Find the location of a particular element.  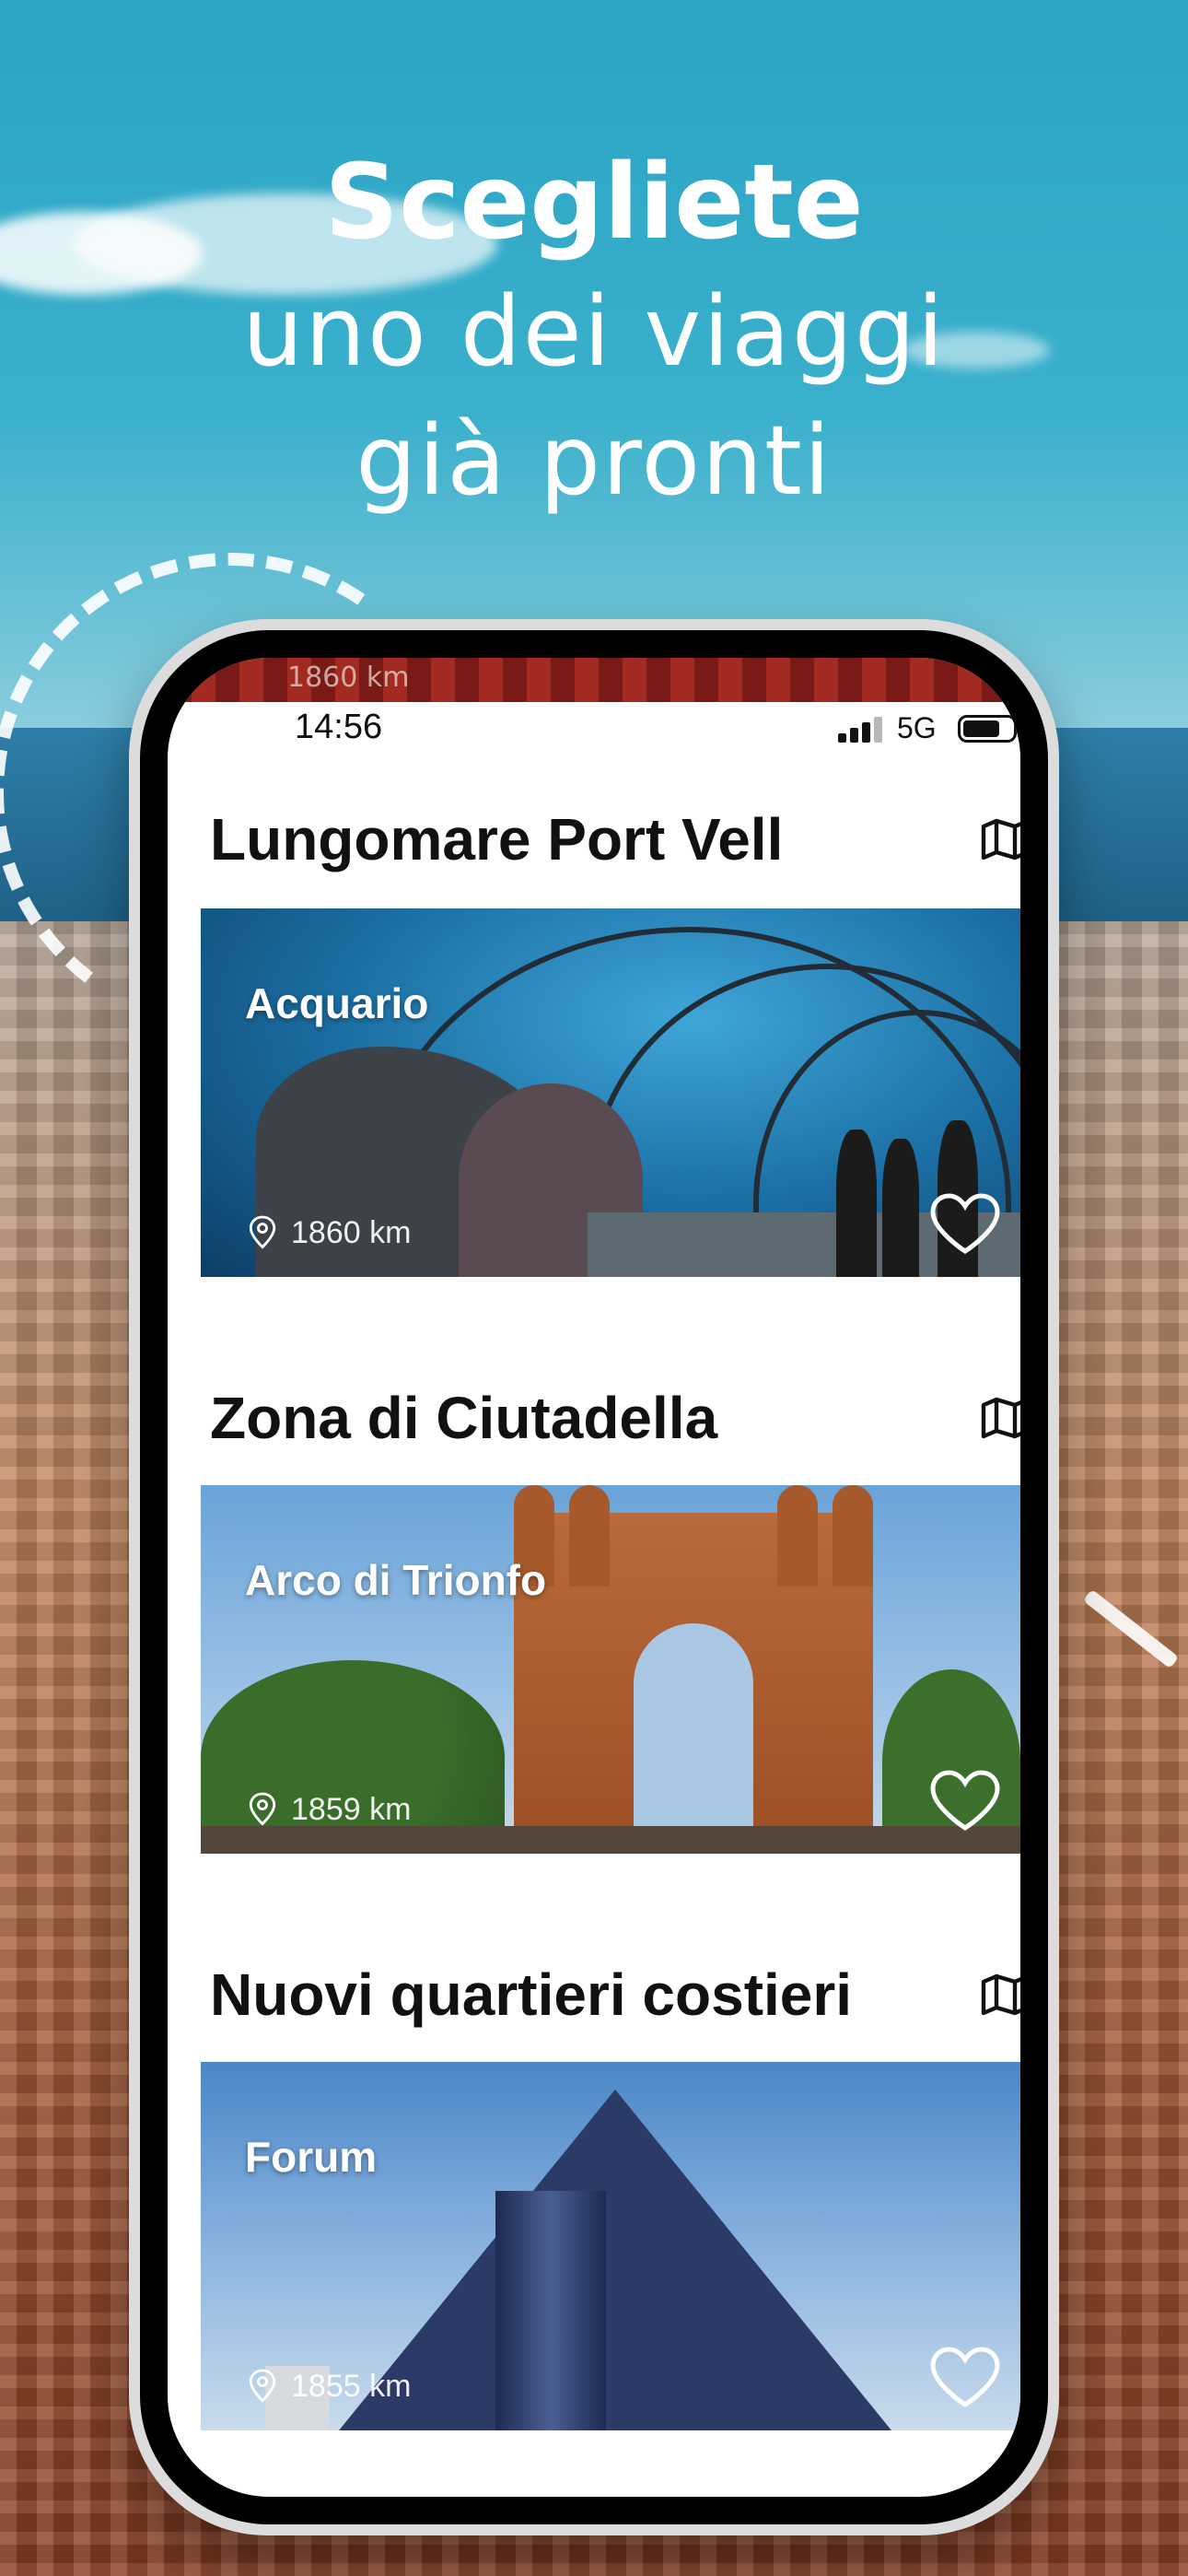

previous-card-peek: 1860 km is located at coordinates (594, 680).